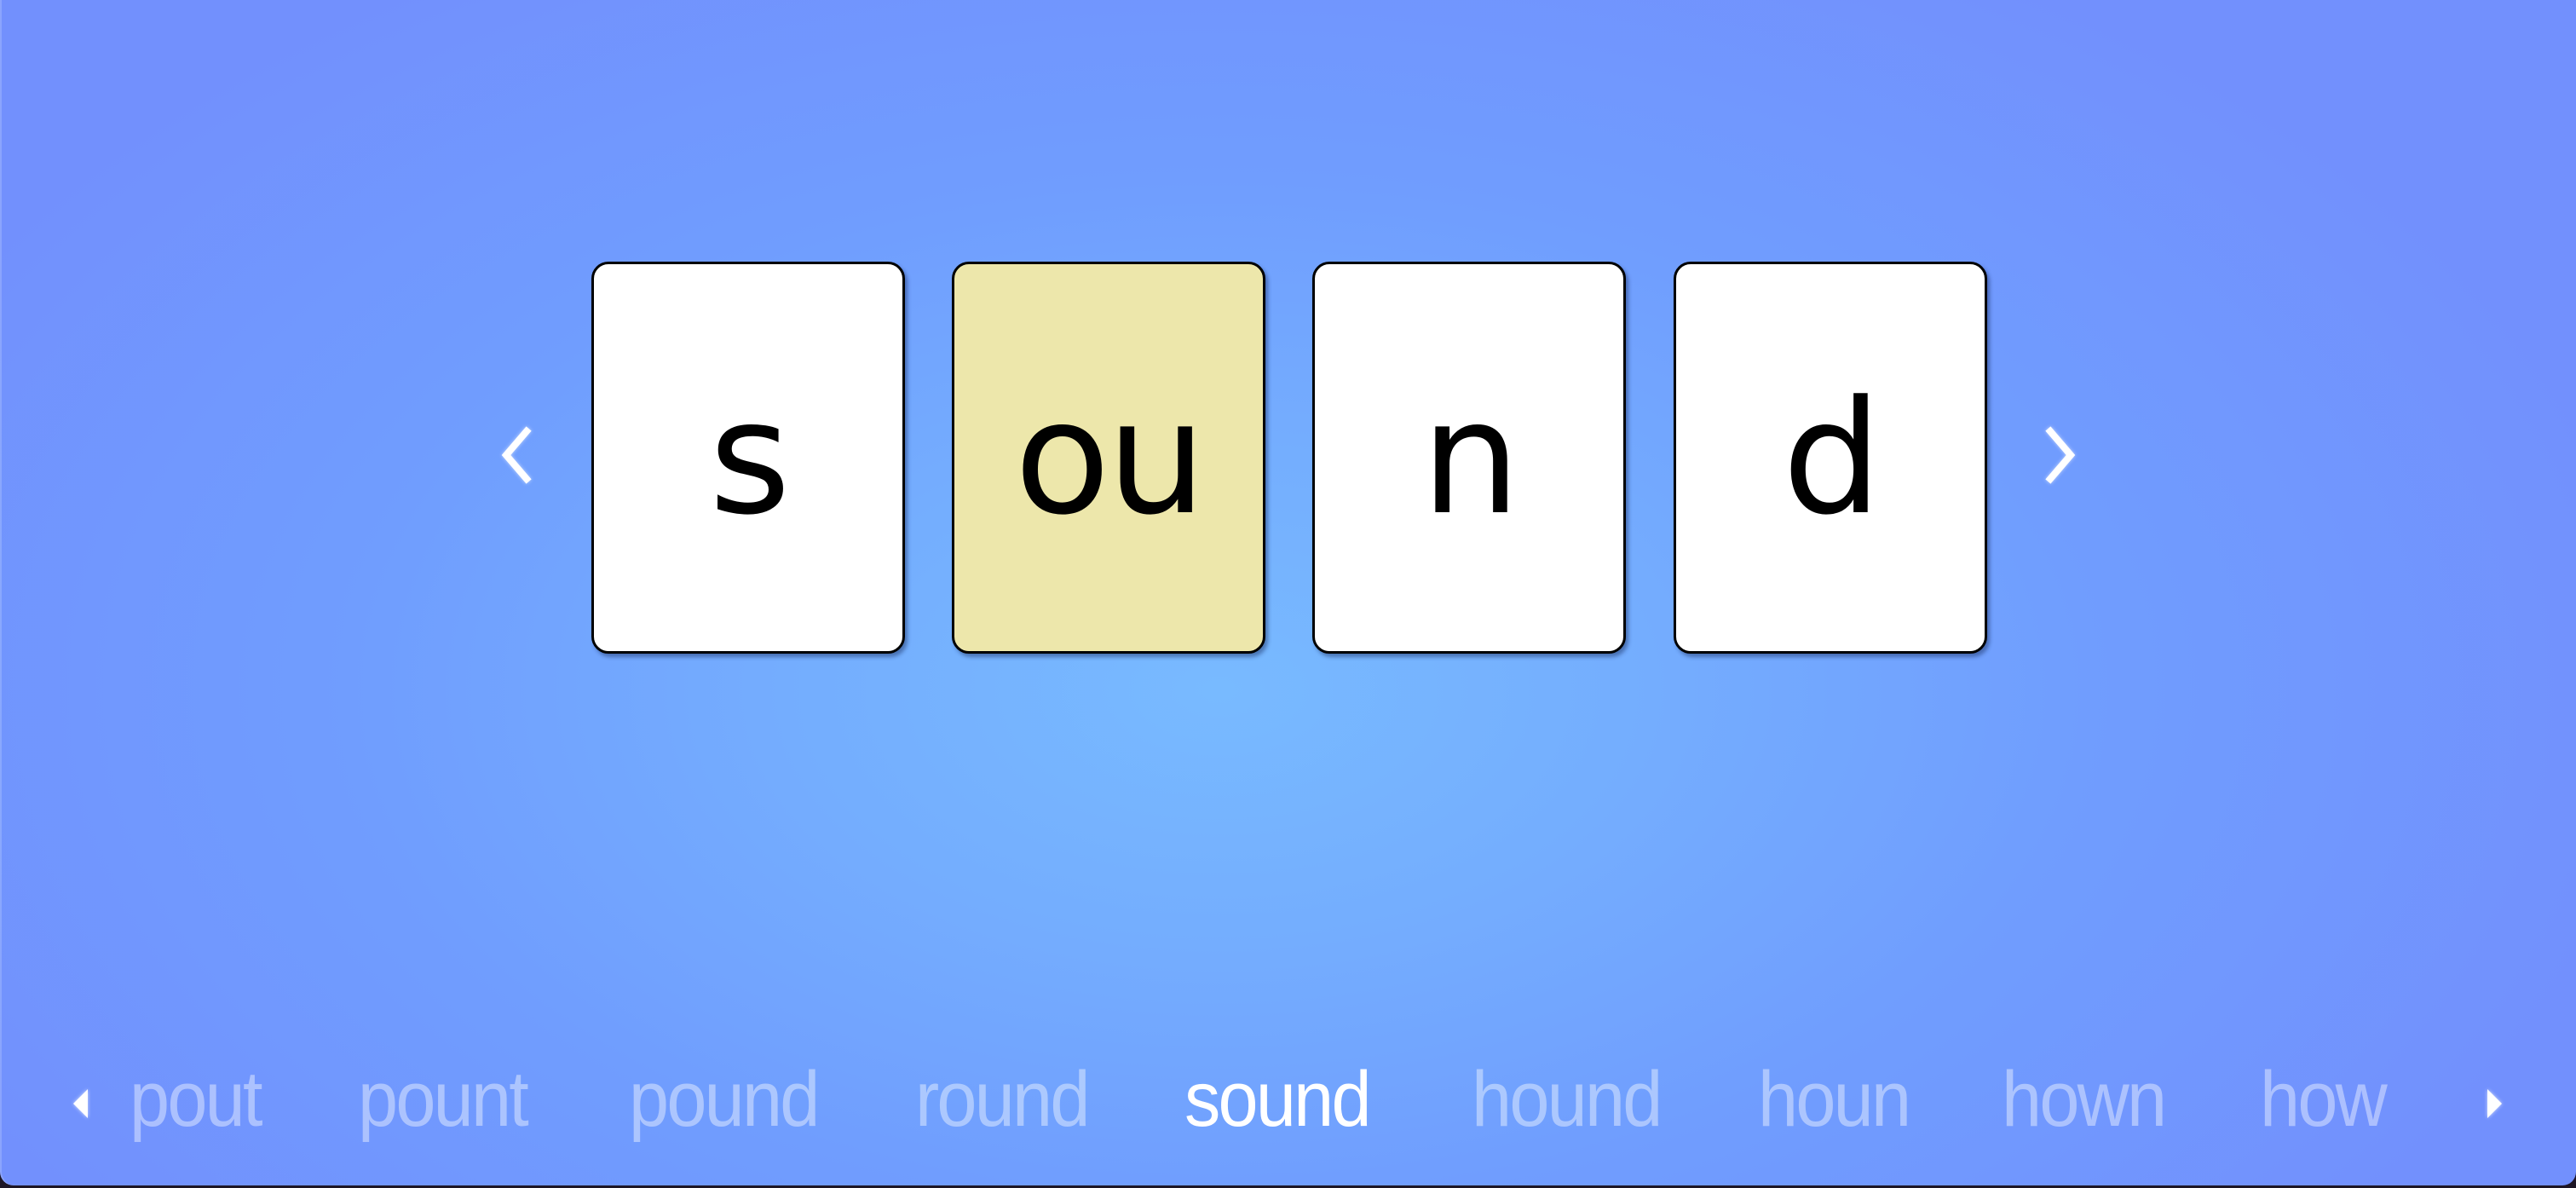 This screenshot has height=1188, width=2576. I want to click on chevron-right-icon, so click(2060, 455).